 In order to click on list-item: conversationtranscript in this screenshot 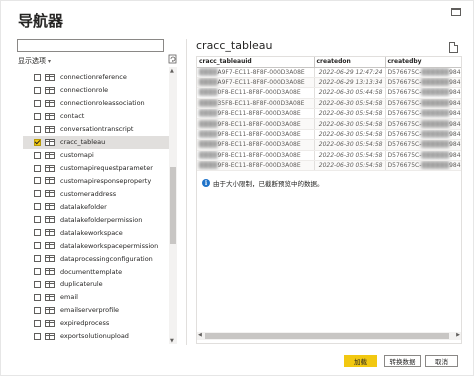, I will do `click(96, 129)`.